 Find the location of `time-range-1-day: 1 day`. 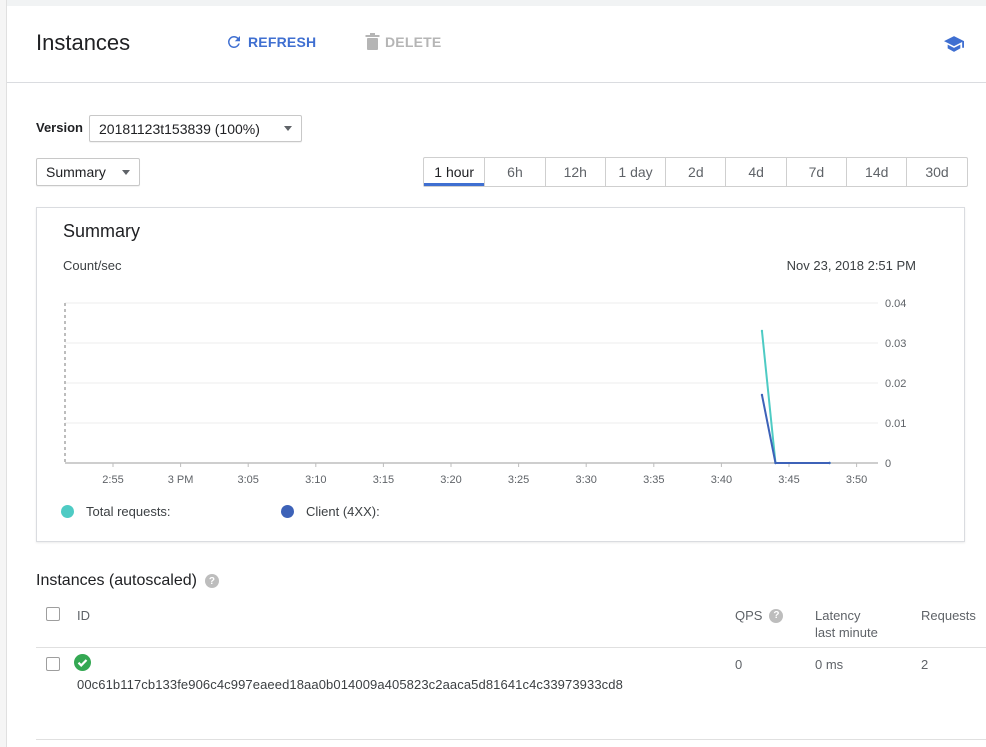

time-range-1-day: 1 day is located at coordinates (634, 172).